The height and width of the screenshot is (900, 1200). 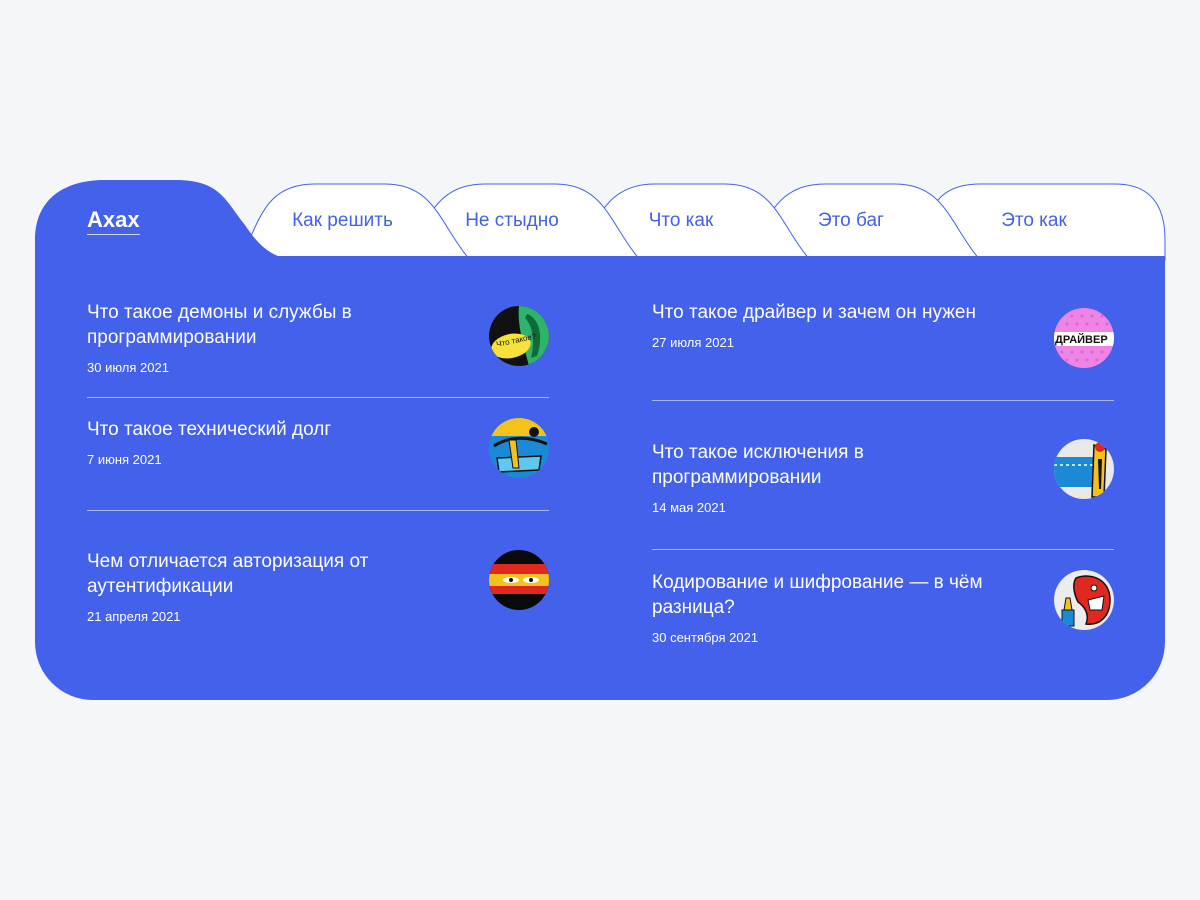 I want to click on comic-debt-icon, so click(x=519, y=448).